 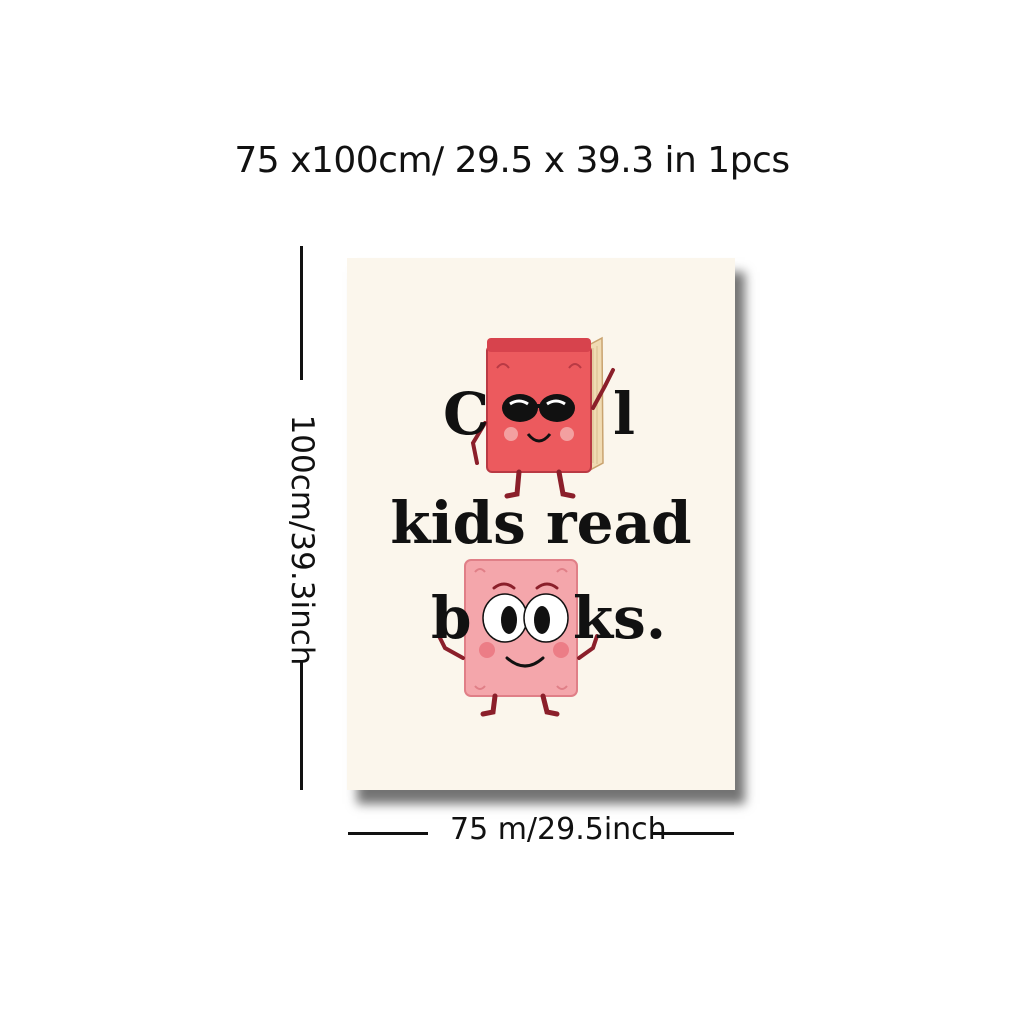 I want to click on poster-artwork: C l kids read b ks., so click(x=541, y=526).